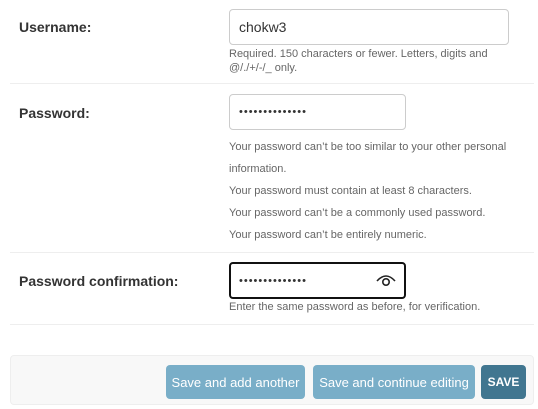  What do you see at coordinates (235, 382) in the screenshot?
I see `save-and-add-another-button: Save and add another` at bounding box center [235, 382].